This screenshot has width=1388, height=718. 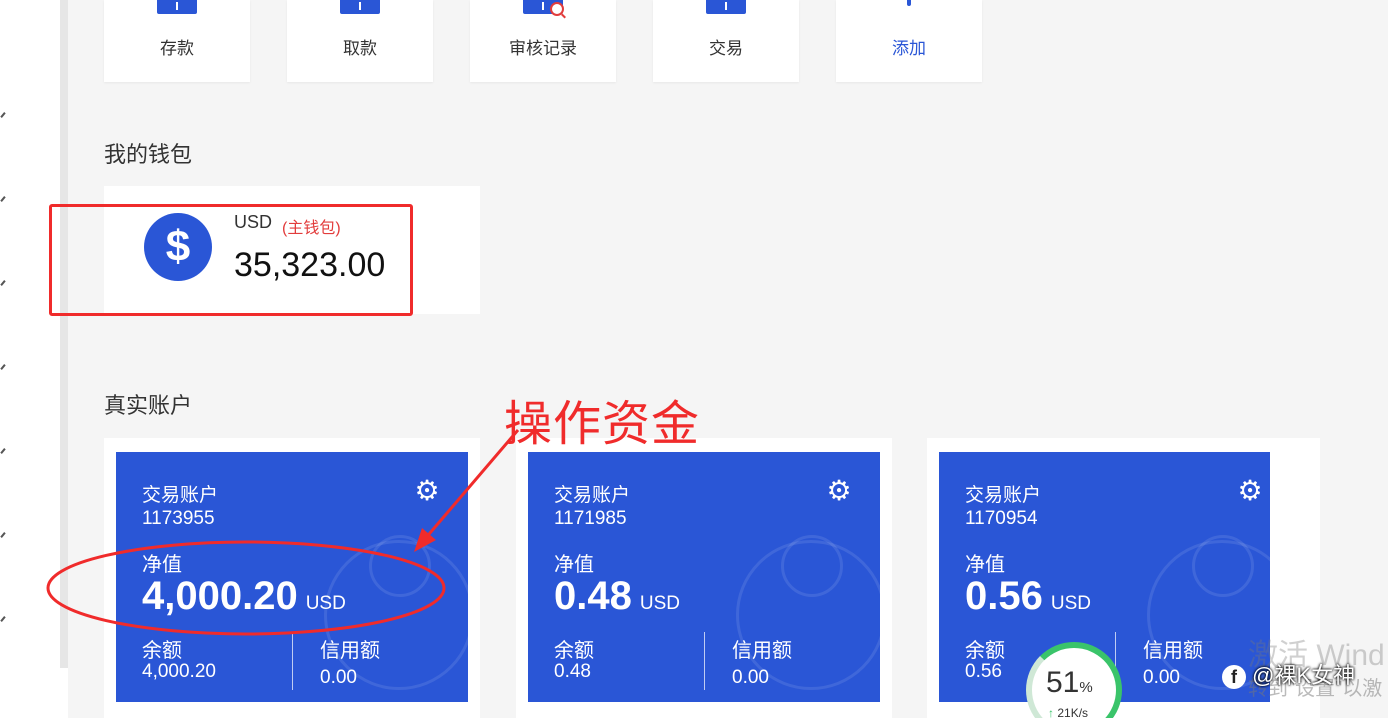 I want to click on account-number: 1170954, so click(x=1001, y=518).